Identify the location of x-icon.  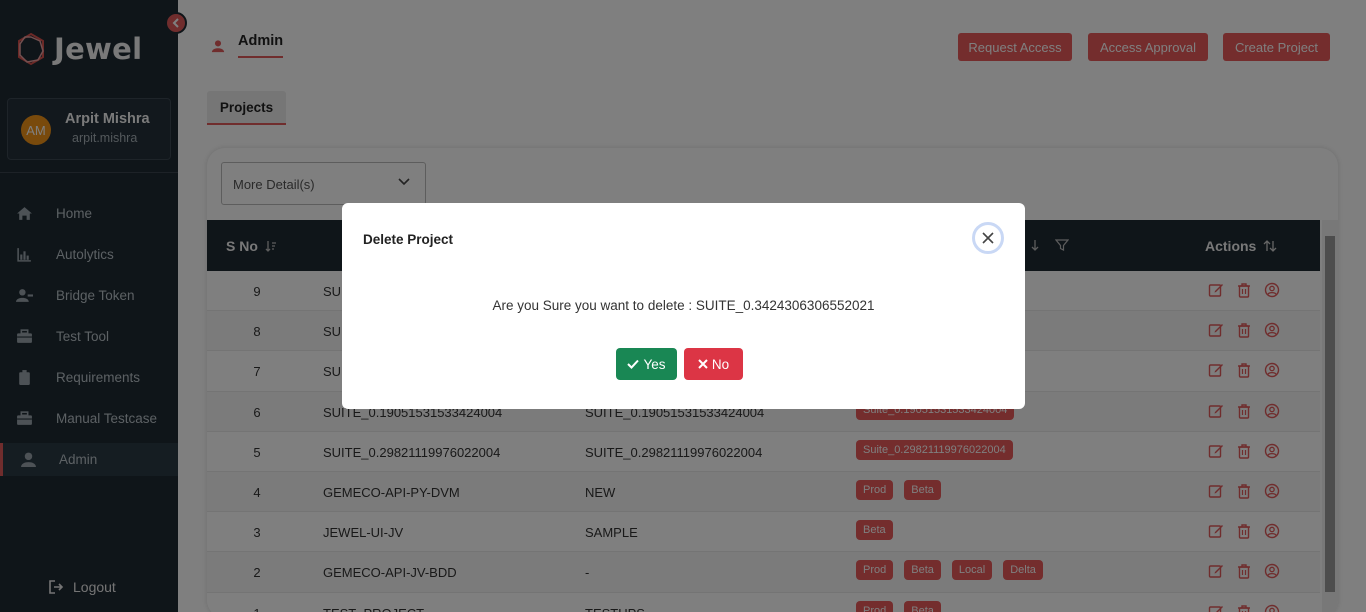
(703, 364).